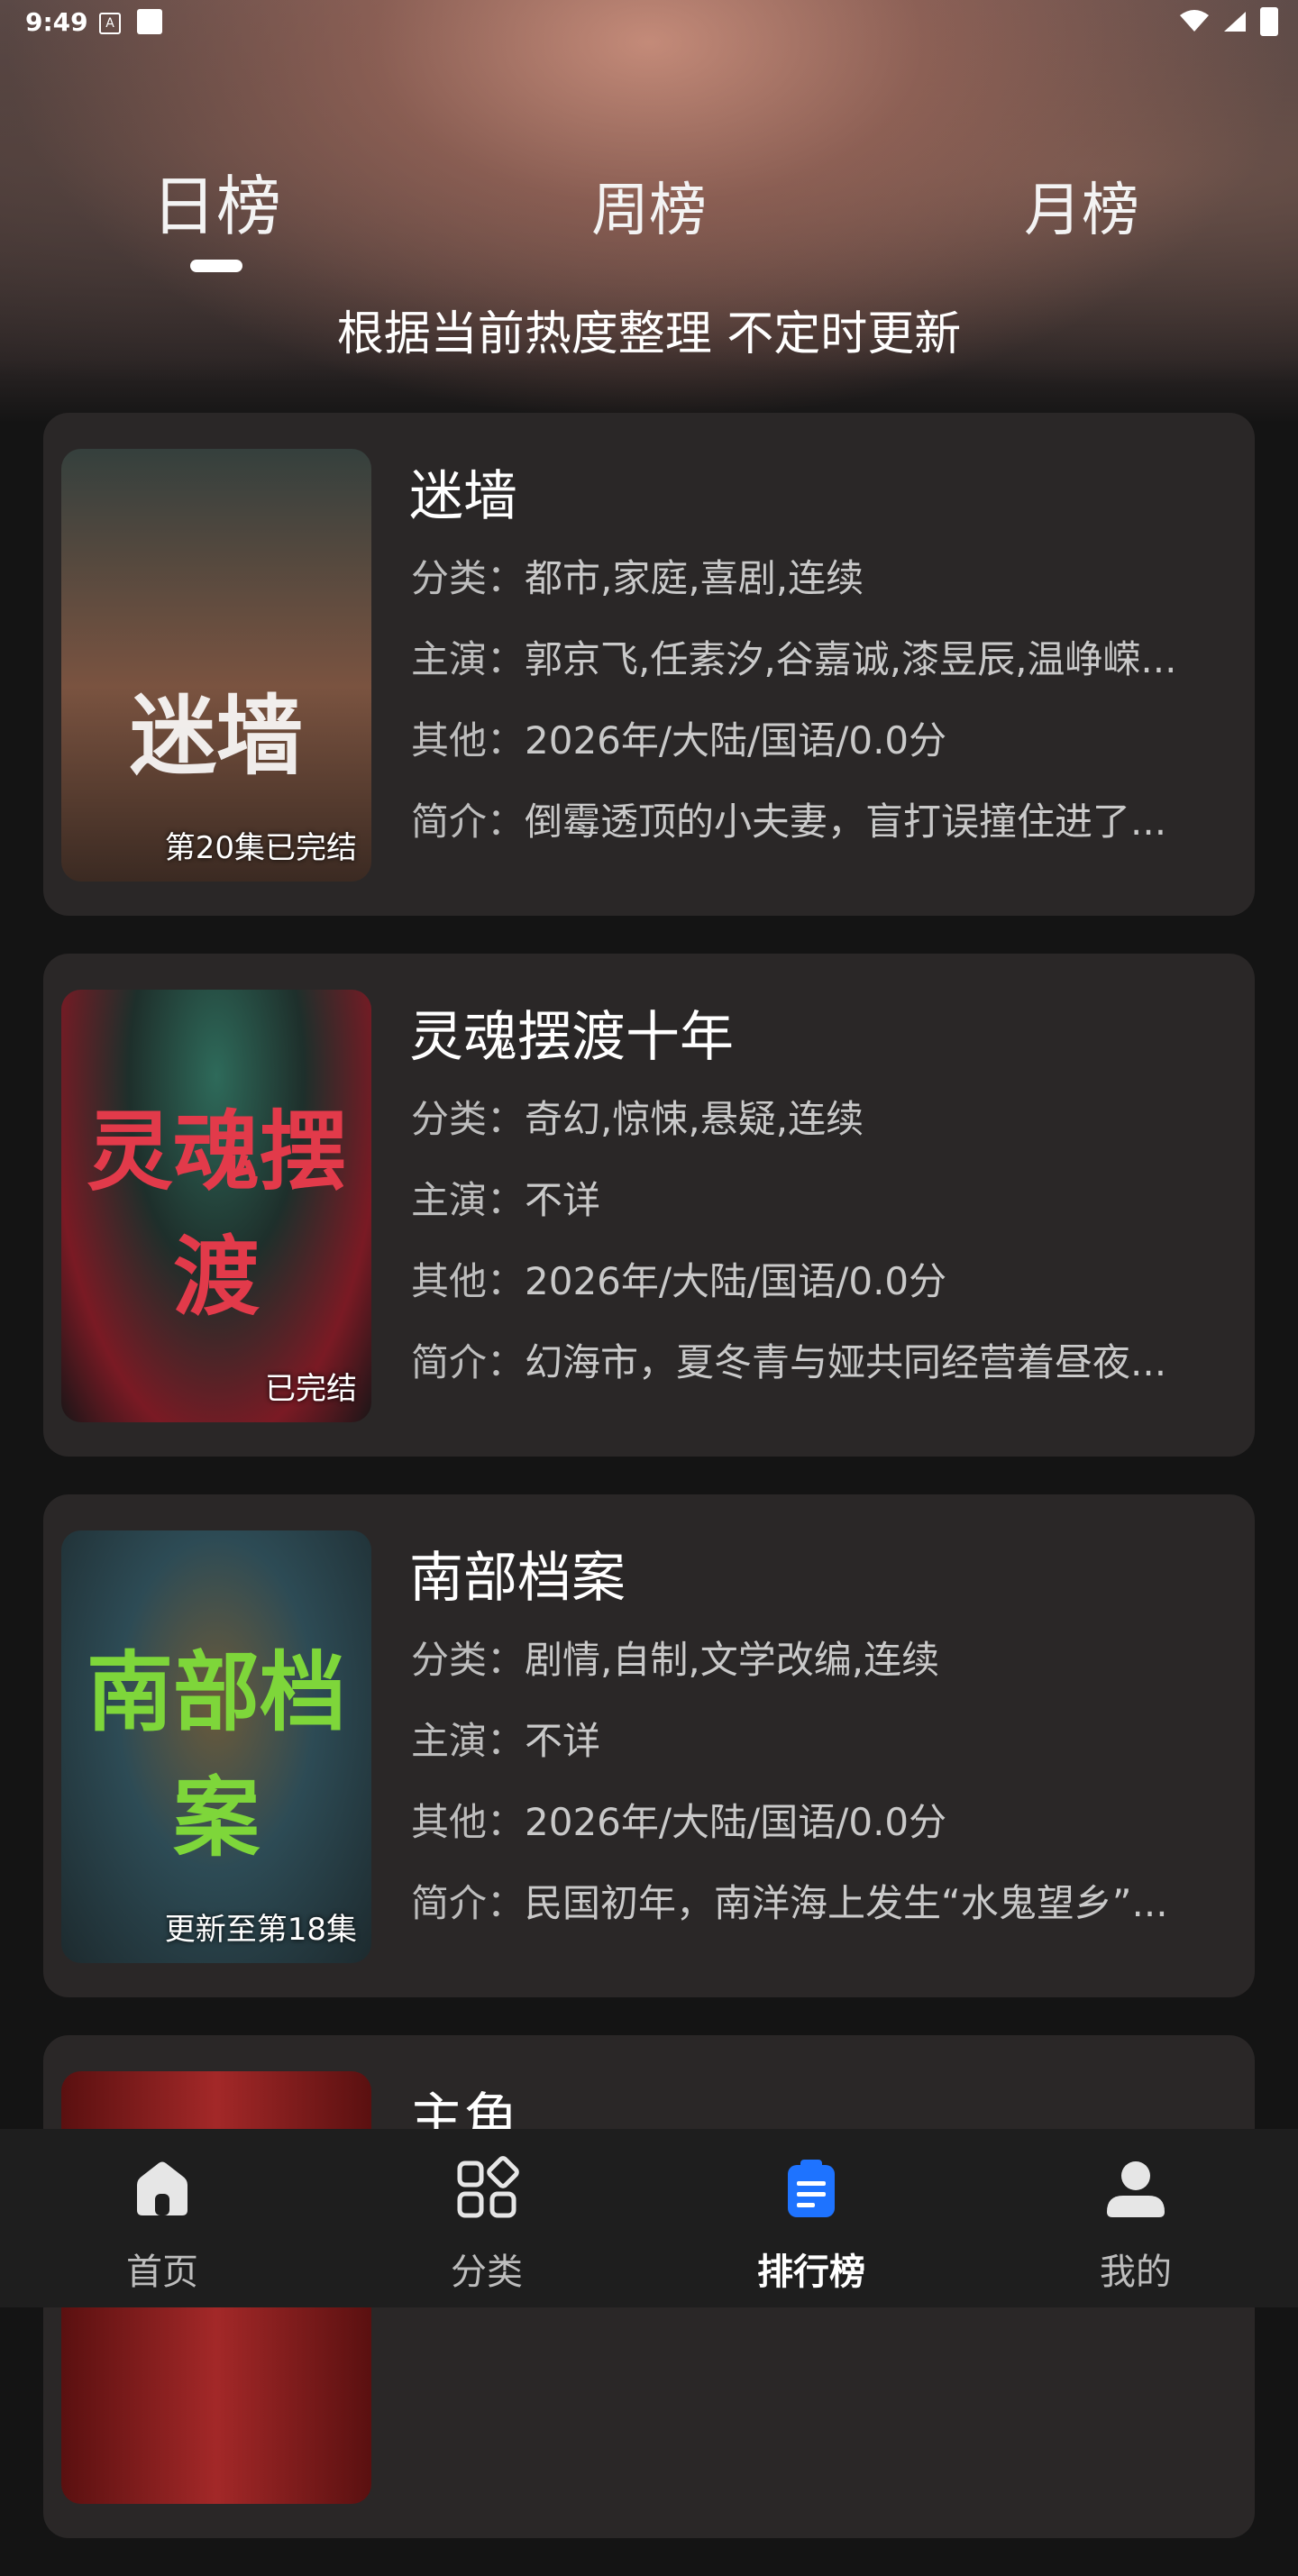 The image size is (1298, 2576). Describe the element at coordinates (649, 2218) in the screenshot. I see `bottom-navigation: 首页 分类 排行榜 我的` at that location.